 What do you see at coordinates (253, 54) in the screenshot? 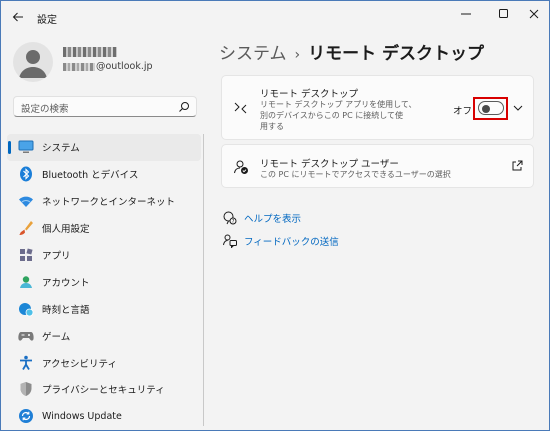
I see `breadcrumb-parent: システム` at bounding box center [253, 54].